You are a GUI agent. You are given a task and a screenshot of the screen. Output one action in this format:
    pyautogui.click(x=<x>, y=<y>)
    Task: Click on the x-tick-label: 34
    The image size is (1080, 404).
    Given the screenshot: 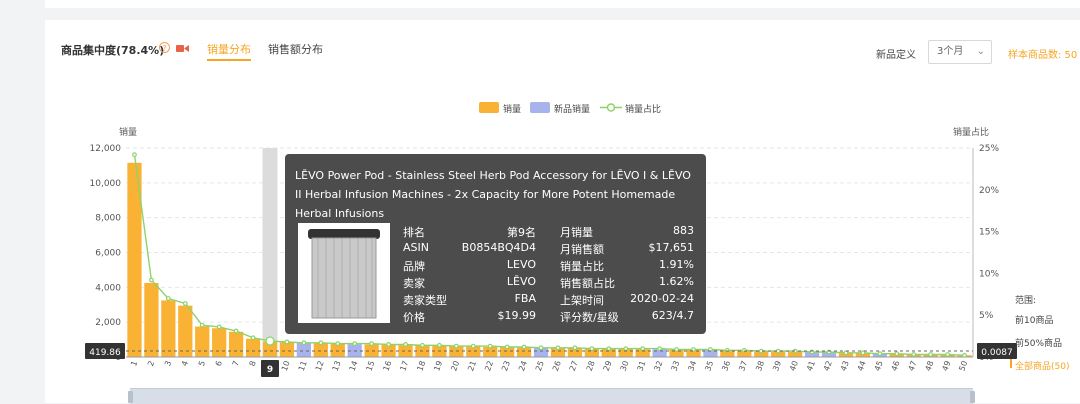 What is the action you would take?
    pyautogui.click(x=692, y=366)
    